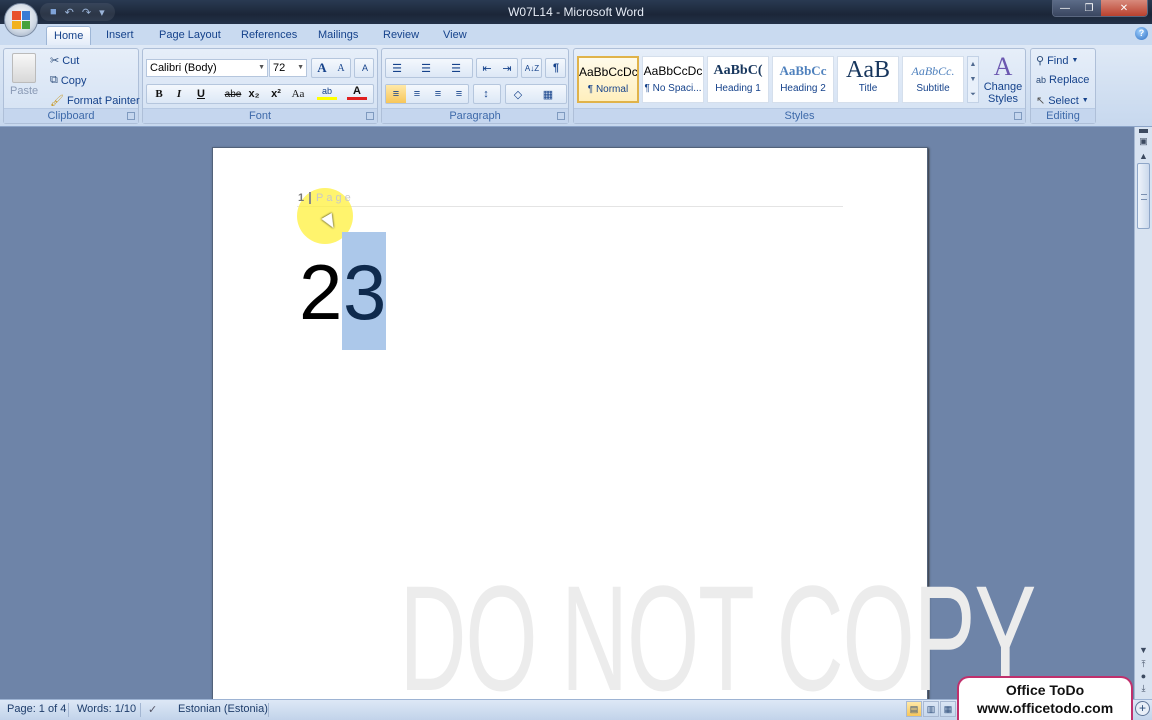  What do you see at coordinates (106, 709) in the screenshot?
I see `word-count: Words: 1/10` at bounding box center [106, 709].